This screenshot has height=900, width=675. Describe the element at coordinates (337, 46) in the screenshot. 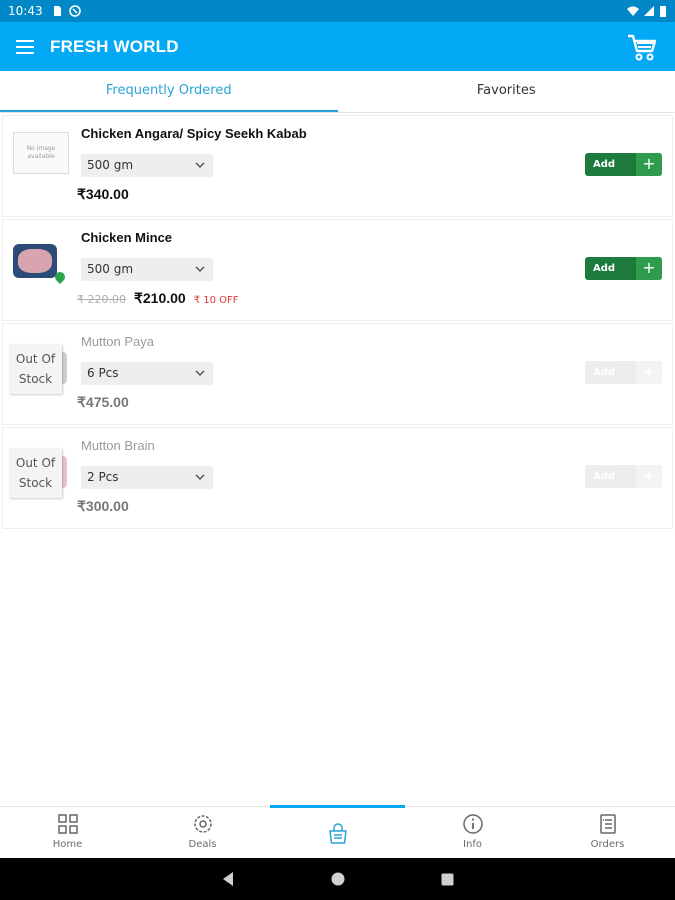

I see `app-bar: FRESH WORLD` at that location.